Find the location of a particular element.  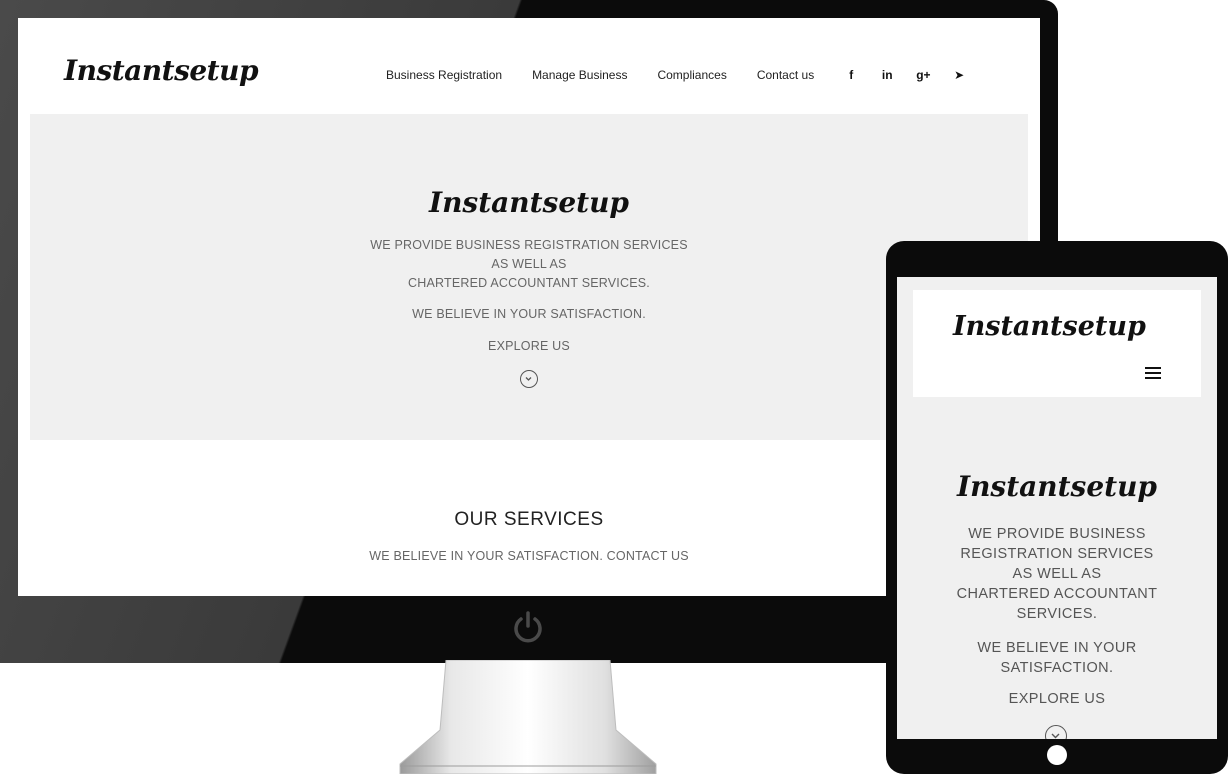

nav-manage-business: Manage Business is located at coordinates (579, 75).